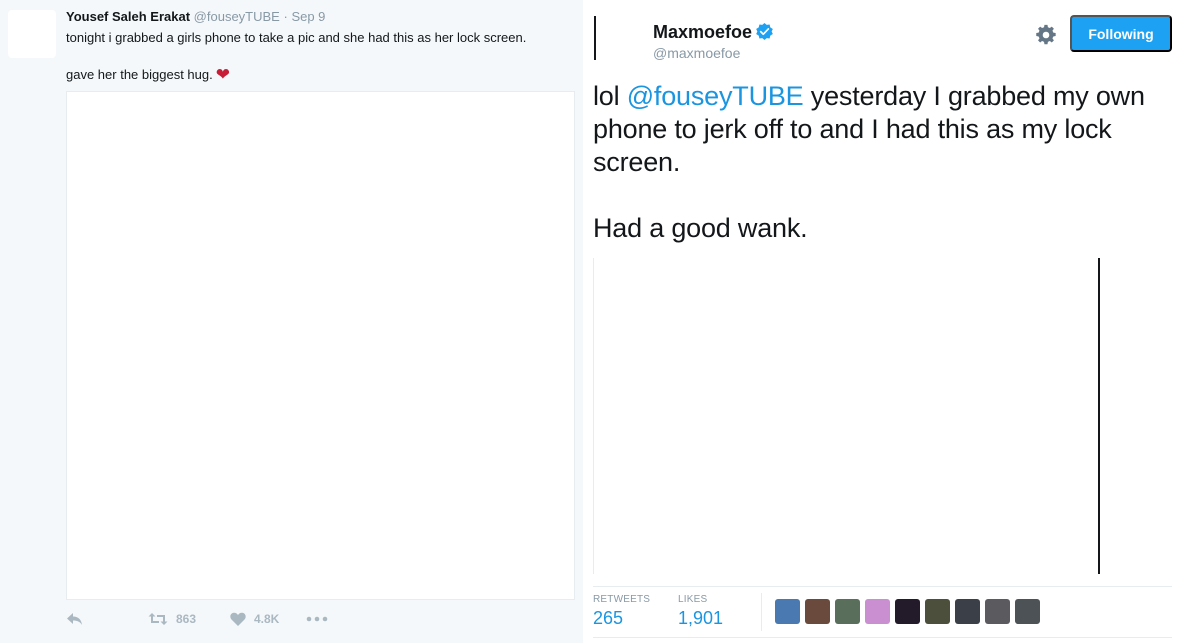 The image size is (1195, 643). What do you see at coordinates (186, 619) in the screenshot?
I see `retweet-count: 863` at bounding box center [186, 619].